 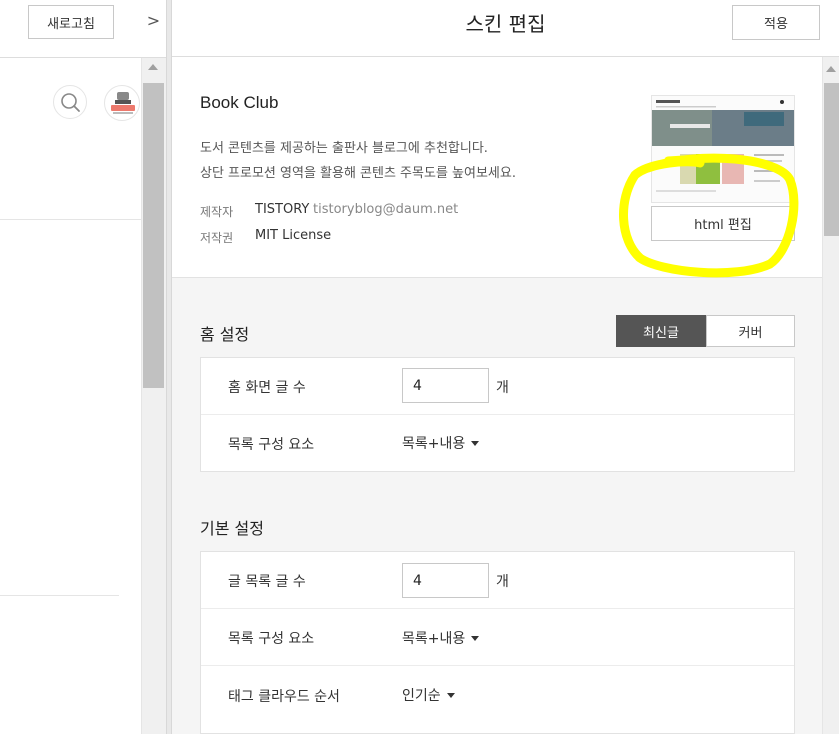 What do you see at coordinates (239, 102) in the screenshot?
I see `skin-name: Book Club` at bounding box center [239, 102].